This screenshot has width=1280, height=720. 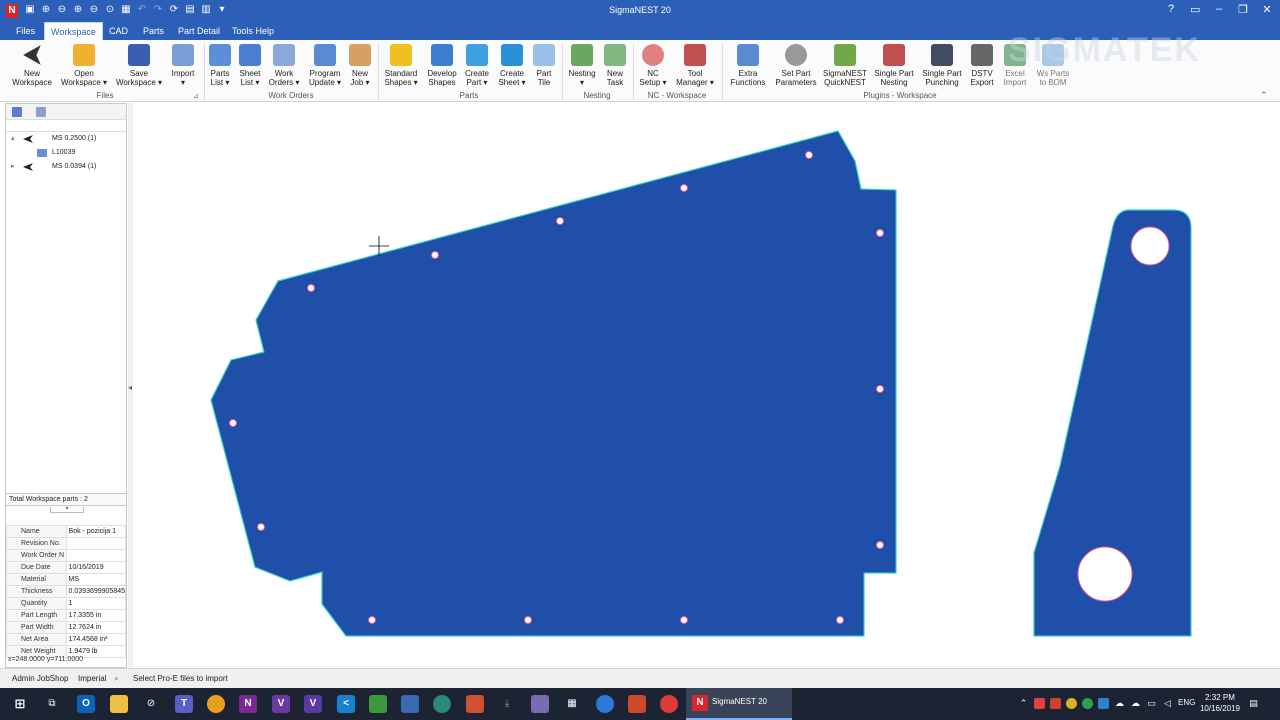 What do you see at coordinates (1253, 703) in the screenshot?
I see `notifications-icon: ▤` at bounding box center [1253, 703].